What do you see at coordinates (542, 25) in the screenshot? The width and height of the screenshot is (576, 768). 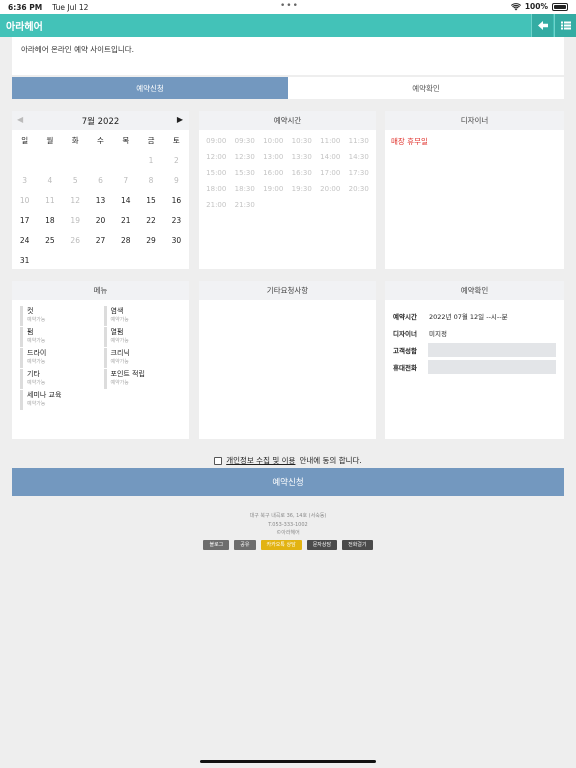 I see `back-arrow-icon` at bounding box center [542, 25].